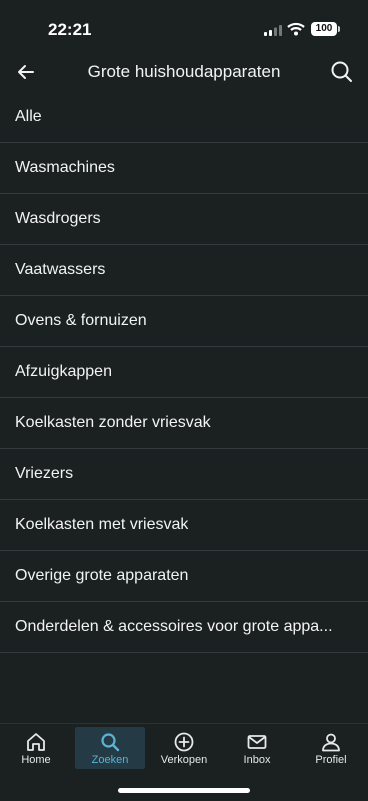 The height and width of the screenshot is (801, 368). I want to click on user-icon, so click(331, 742).